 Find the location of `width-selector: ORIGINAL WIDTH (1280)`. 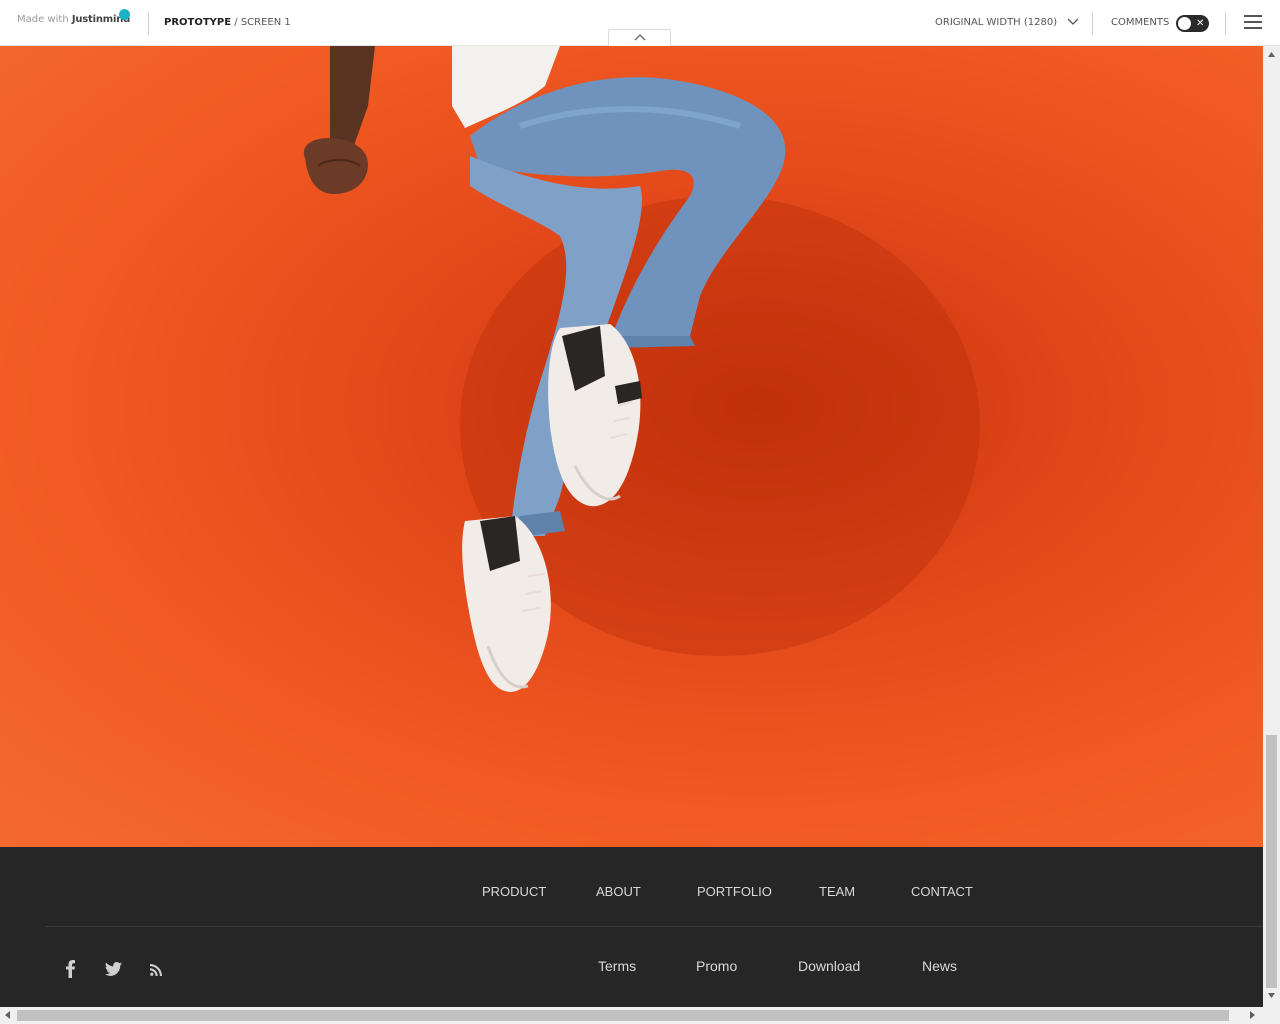

width-selector: ORIGINAL WIDTH (1280) is located at coordinates (996, 22).